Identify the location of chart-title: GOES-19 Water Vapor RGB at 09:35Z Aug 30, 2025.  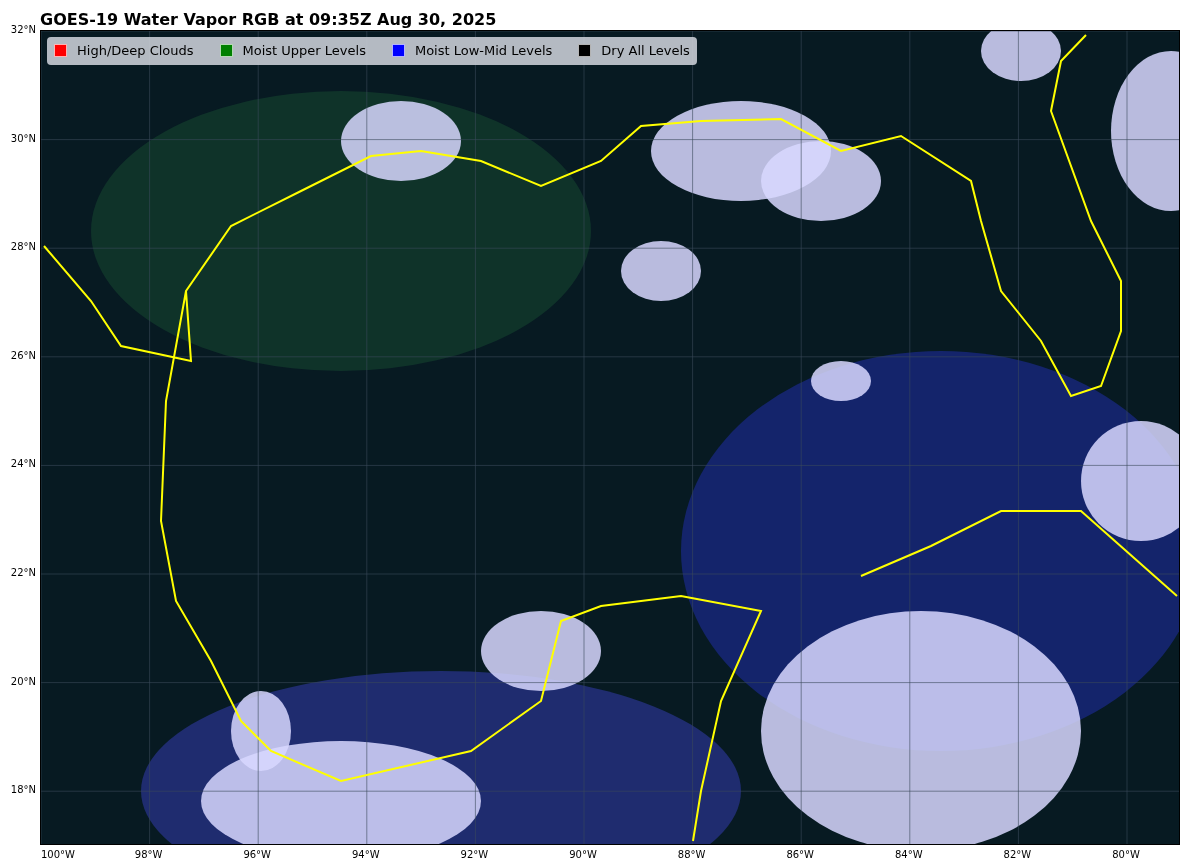
(268, 20).